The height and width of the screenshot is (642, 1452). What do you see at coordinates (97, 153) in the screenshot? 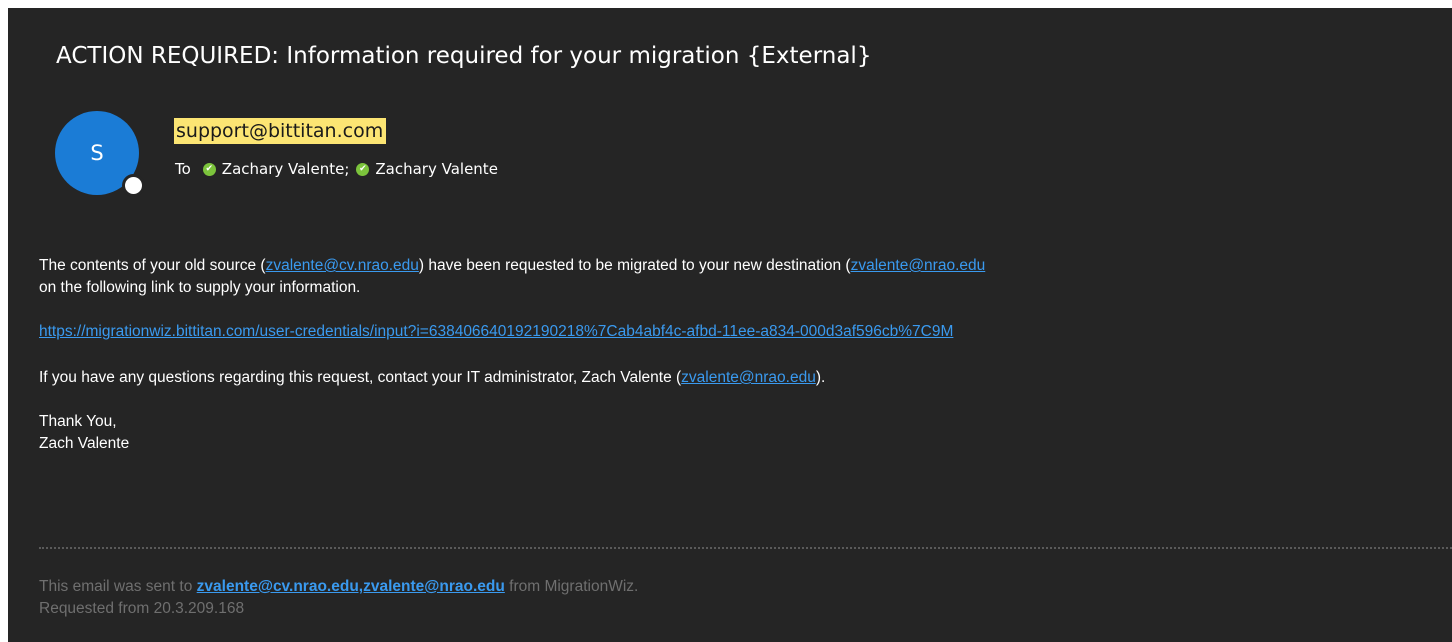
I see `avatar-initial: S` at bounding box center [97, 153].